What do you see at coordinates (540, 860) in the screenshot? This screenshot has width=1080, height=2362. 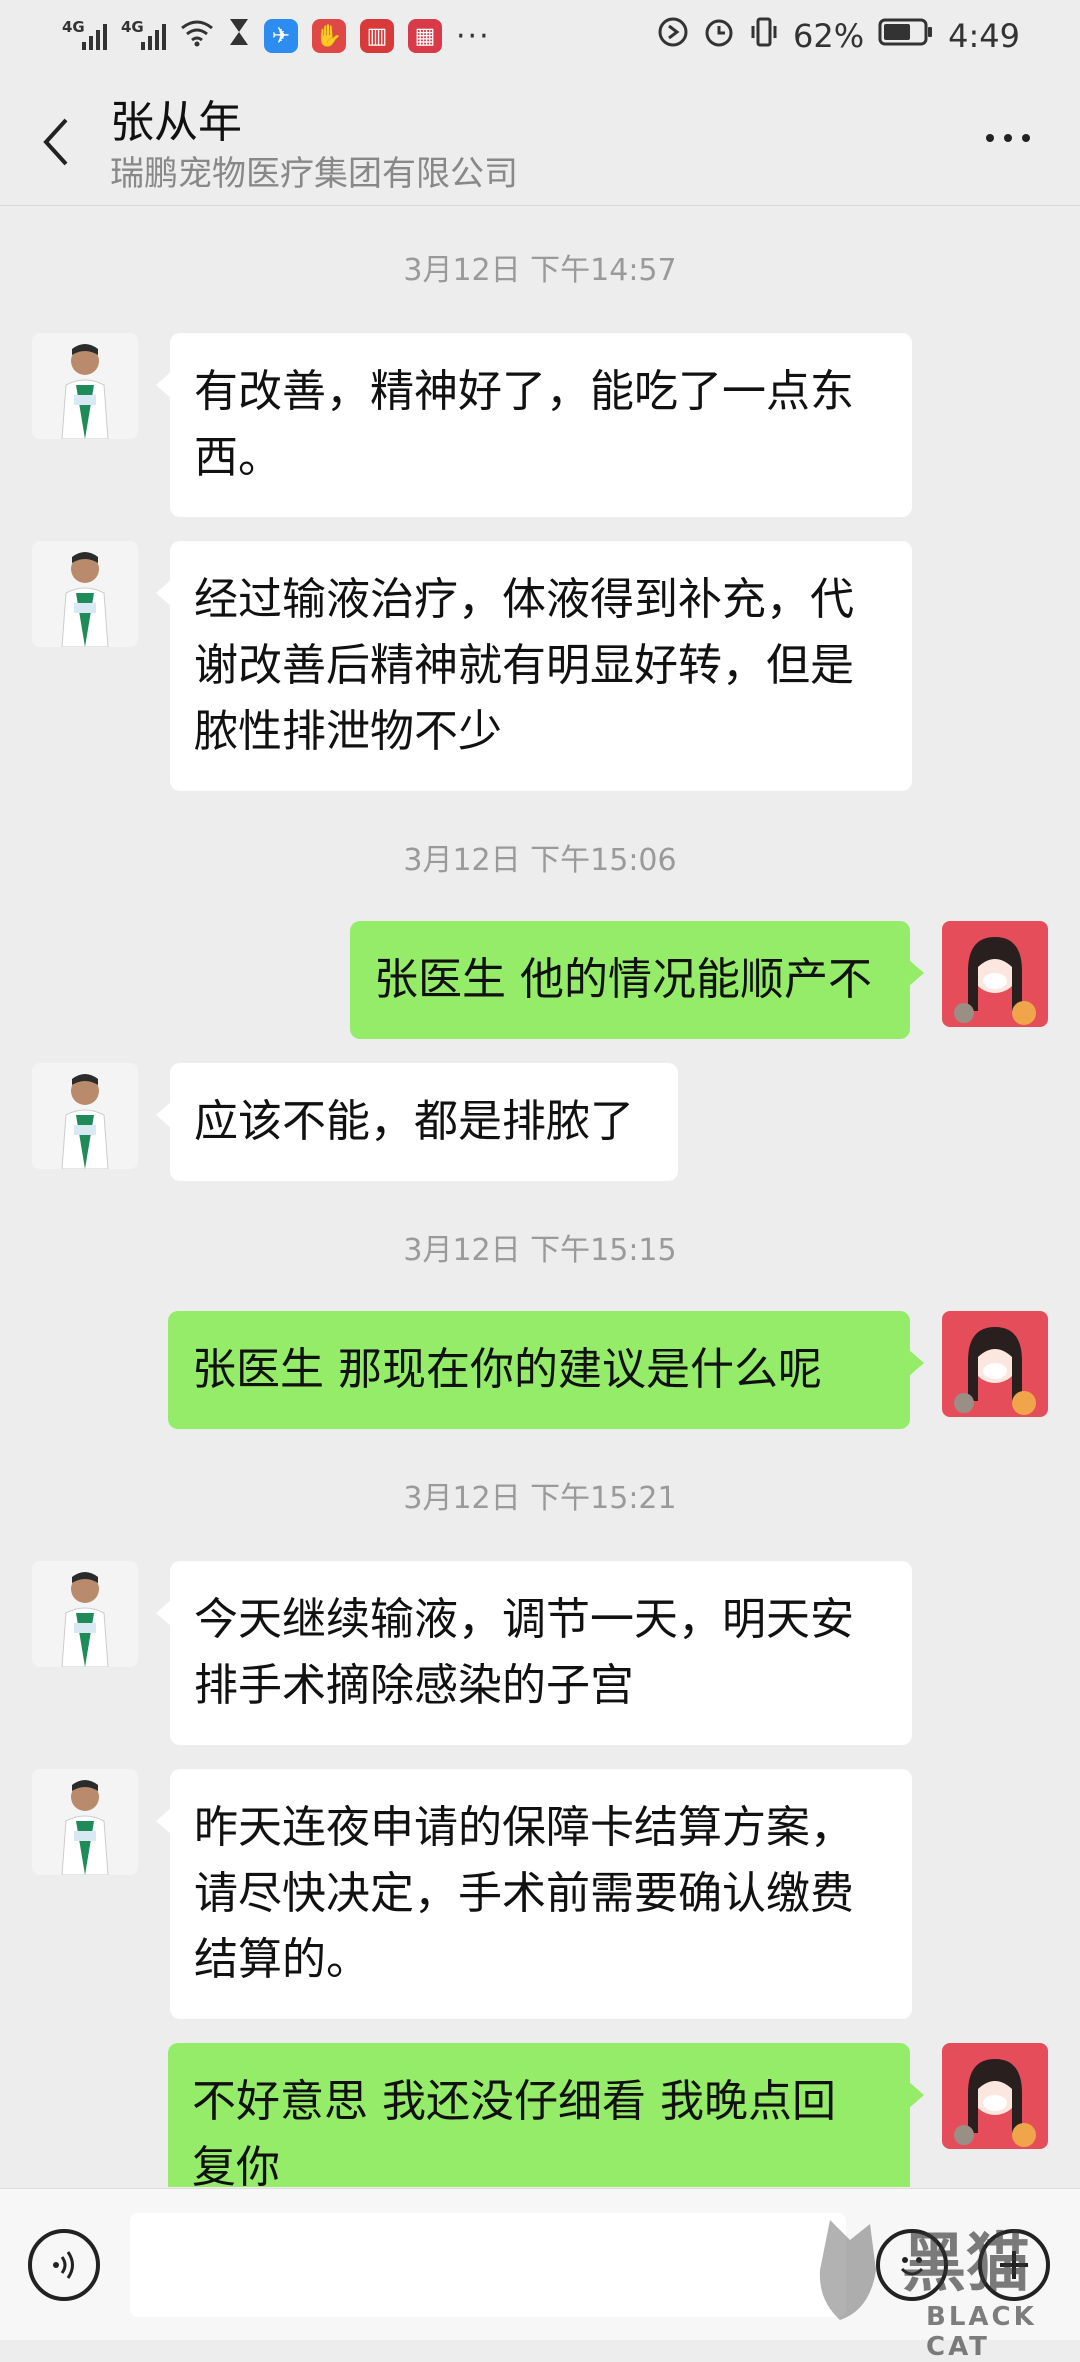 I see `timestamp: 3月12日 下午15:06` at bounding box center [540, 860].